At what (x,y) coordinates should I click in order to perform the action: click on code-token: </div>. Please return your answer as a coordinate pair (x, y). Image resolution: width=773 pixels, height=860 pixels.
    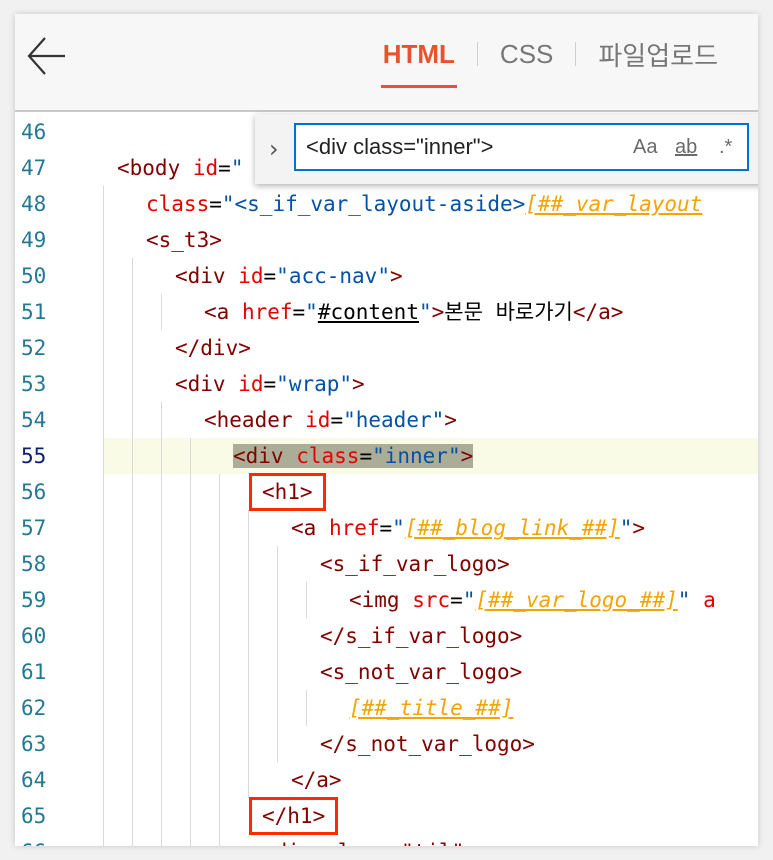
    Looking at the image, I should click on (213, 348).